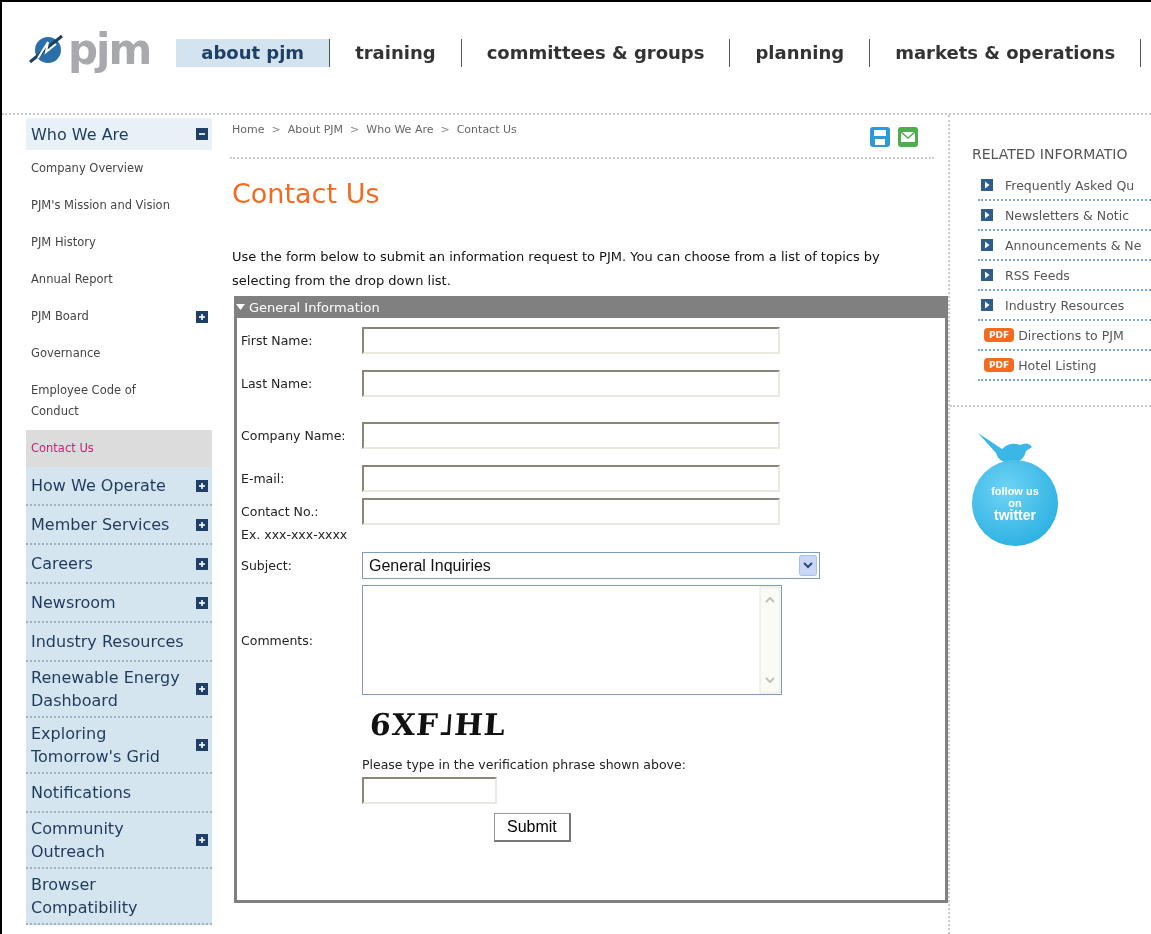 The height and width of the screenshot is (934, 1151). Describe the element at coordinates (524, 764) in the screenshot. I see `captcha-prompt: Please type in the verification phrase shown above:` at that location.